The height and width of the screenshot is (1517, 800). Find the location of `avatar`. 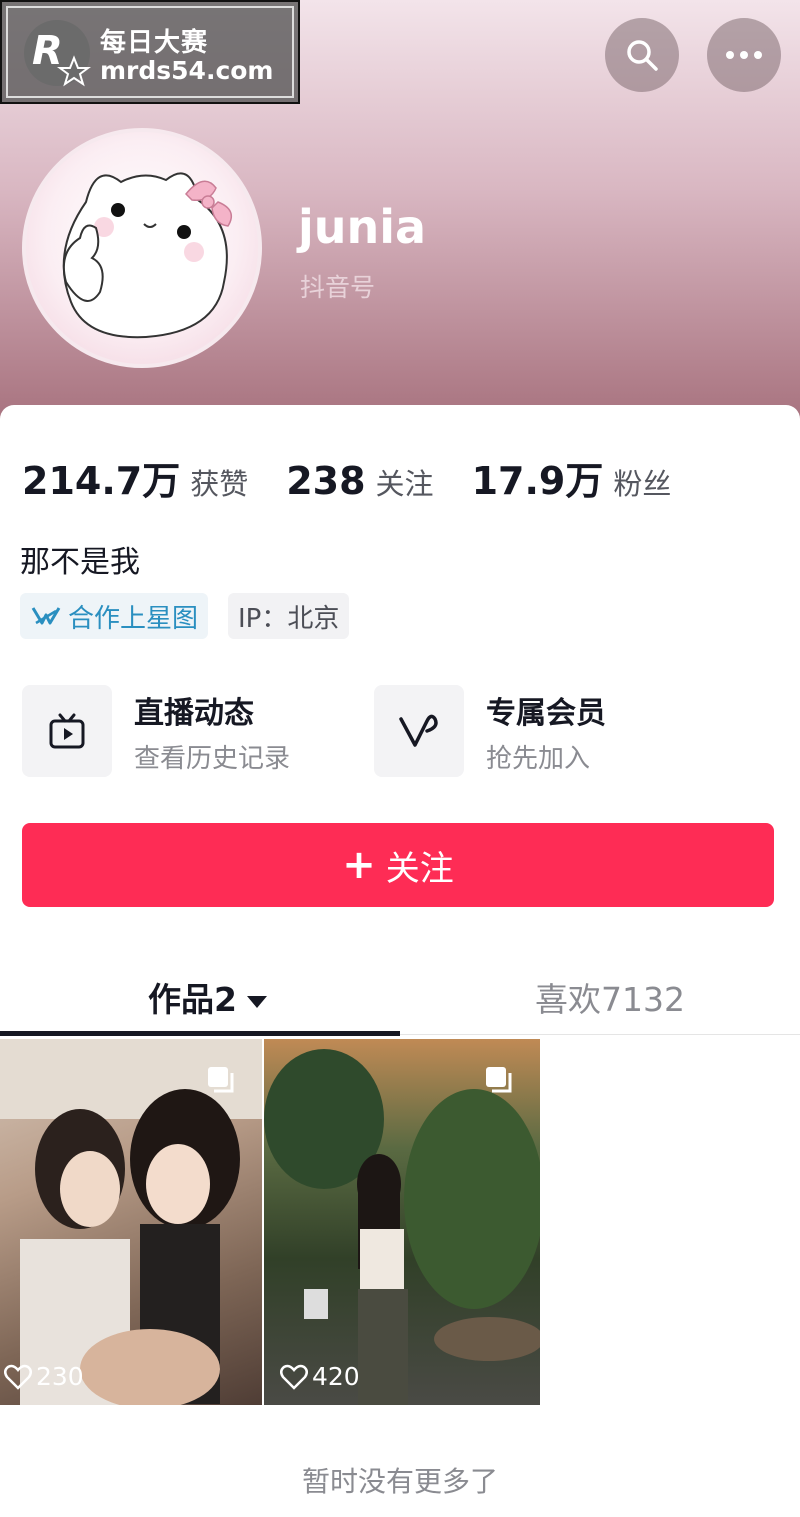

avatar is located at coordinates (142, 248).